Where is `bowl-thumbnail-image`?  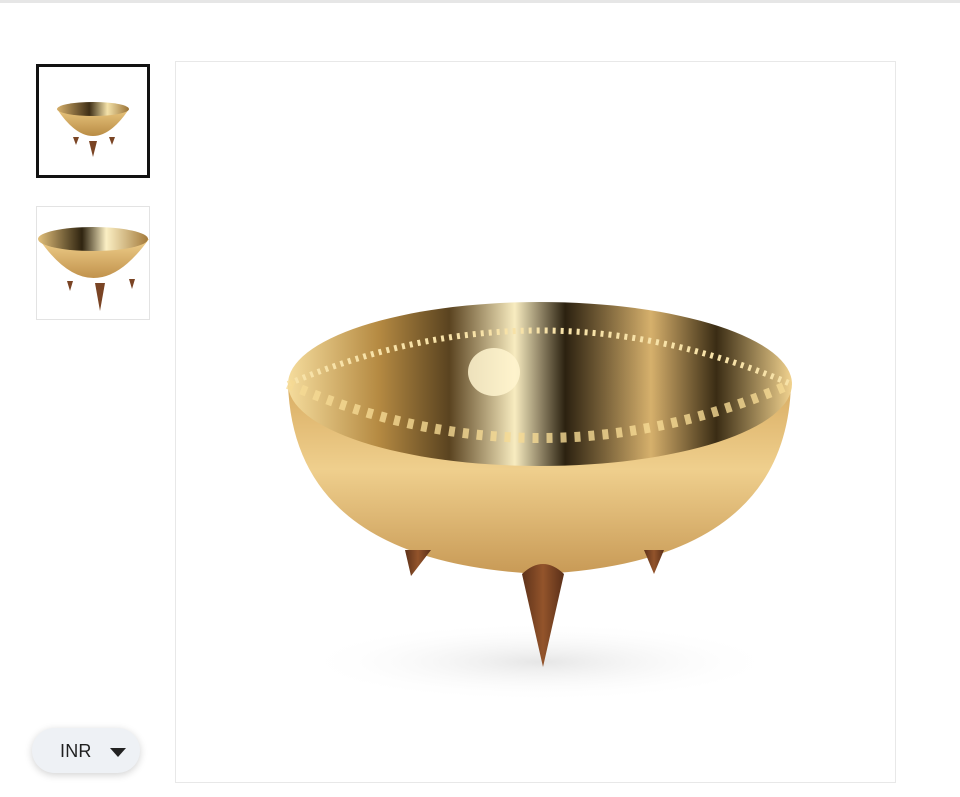 bowl-thumbnail-image is located at coordinates (93, 129).